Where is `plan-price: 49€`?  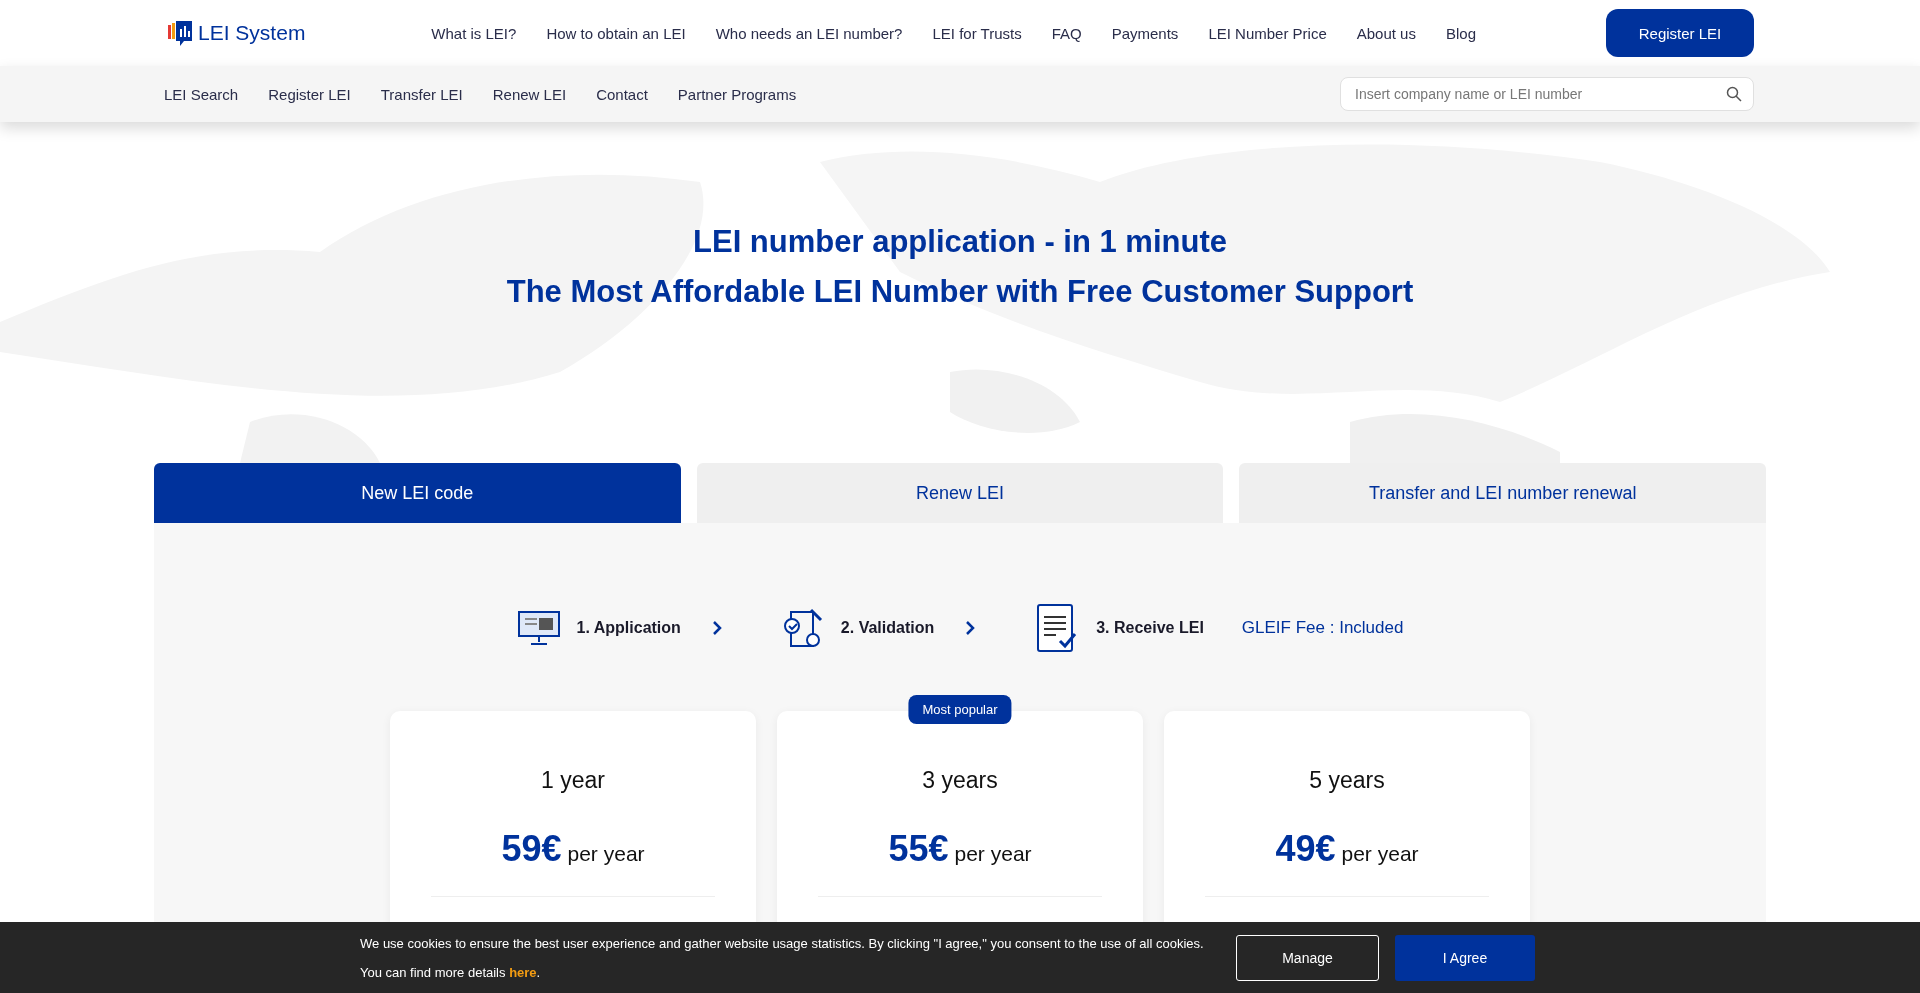
plan-price: 49€ is located at coordinates (1305, 849).